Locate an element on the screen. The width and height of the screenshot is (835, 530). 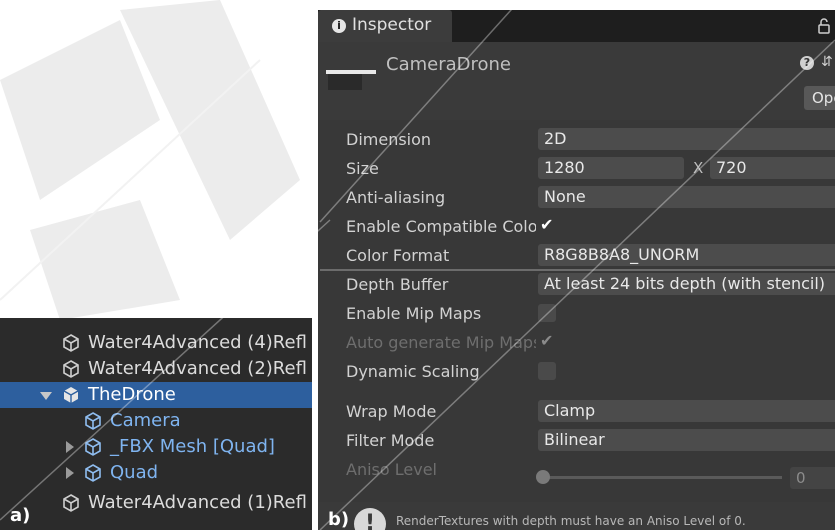
panel-label-b: b) is located at coordinates (339, 519).